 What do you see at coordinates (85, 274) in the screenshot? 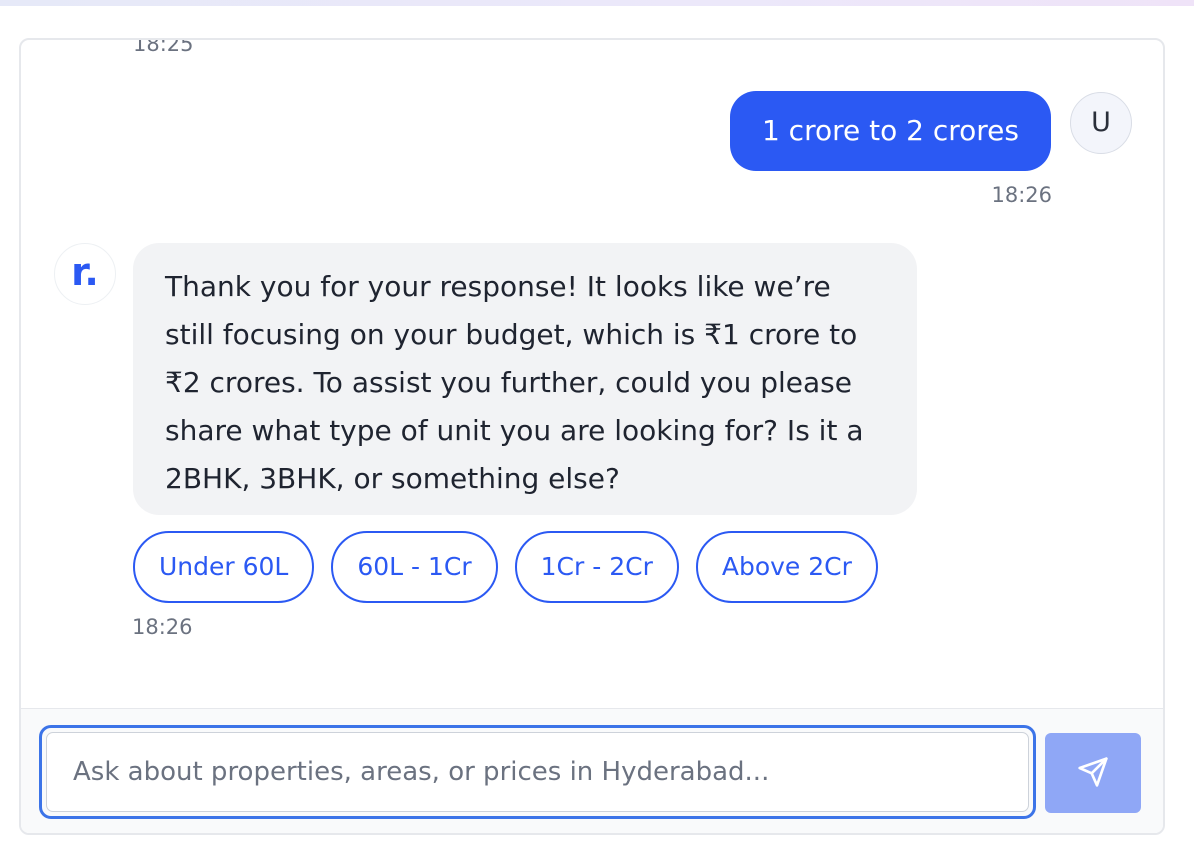
I see `bot-avatar: r.` at bounding box center [85, 274].